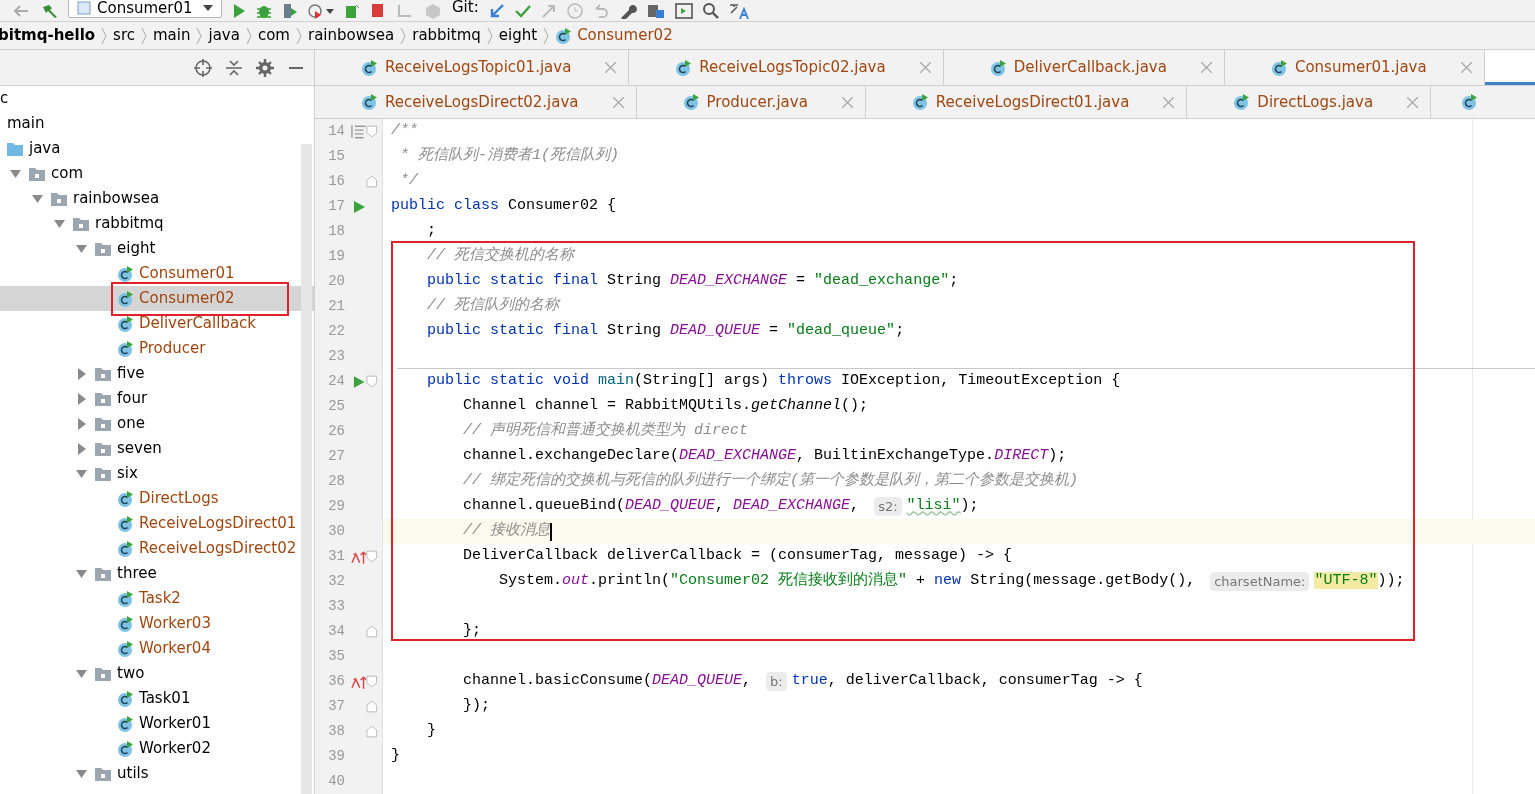  Describe the element at coordinates (683, 10) in the screenshot. I see `terminal-icon` at that location.